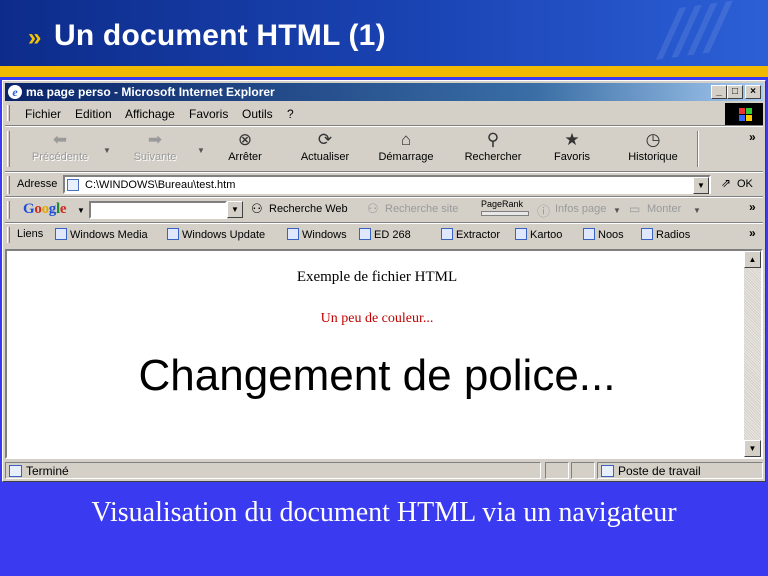 Image resolution: width=768 pixels, height=576 pixels. What do you see at coordinates (15, 92) in the screenshot?
I see `ie-logo-icon: e` at bounding box center [15, 92].